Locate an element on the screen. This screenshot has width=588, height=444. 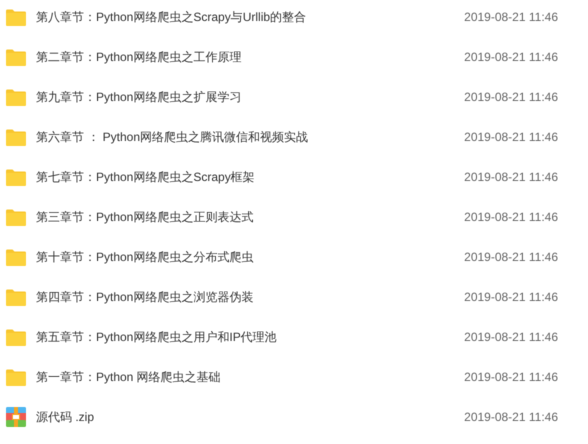
file-name: 第九章节：Python网络爬虫之扩展学习 is located at coordinates (139, 97).